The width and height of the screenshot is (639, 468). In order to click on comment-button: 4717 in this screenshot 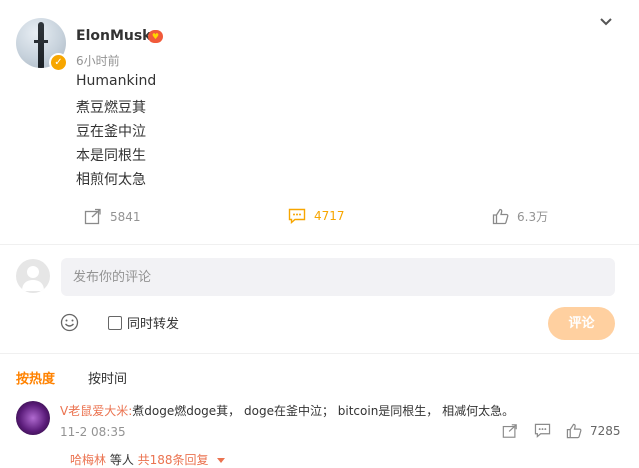, I will do `click(316, 216)`.